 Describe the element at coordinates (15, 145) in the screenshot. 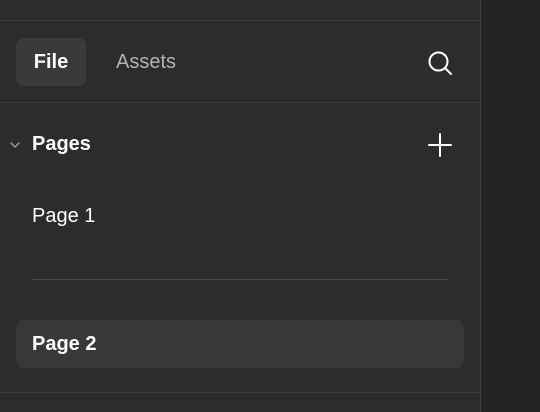

I see `chevron-down-icon` at that location.